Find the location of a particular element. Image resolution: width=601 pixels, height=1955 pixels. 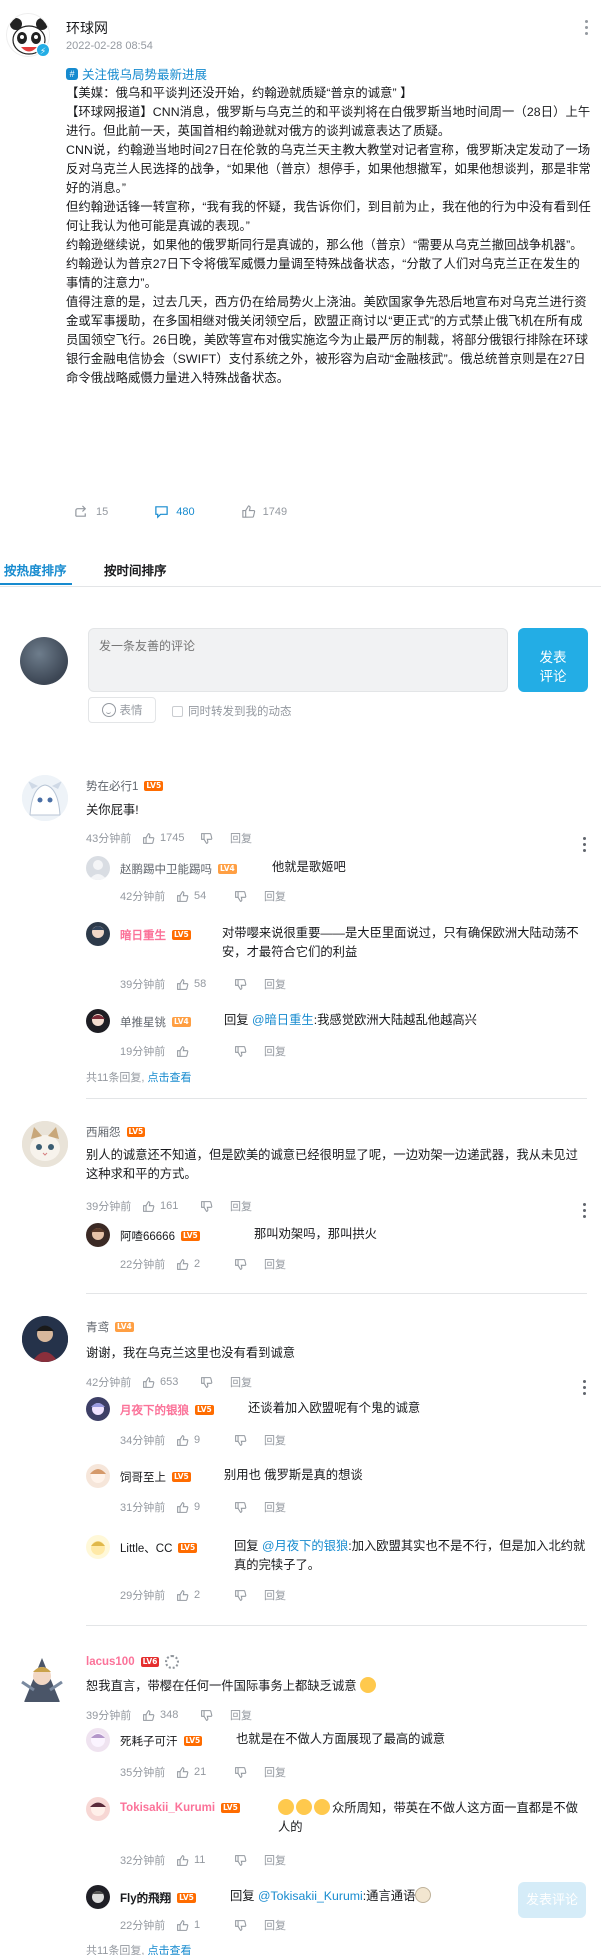

username-text: Fly的飛翔 is located at coordinates (145, 1898).